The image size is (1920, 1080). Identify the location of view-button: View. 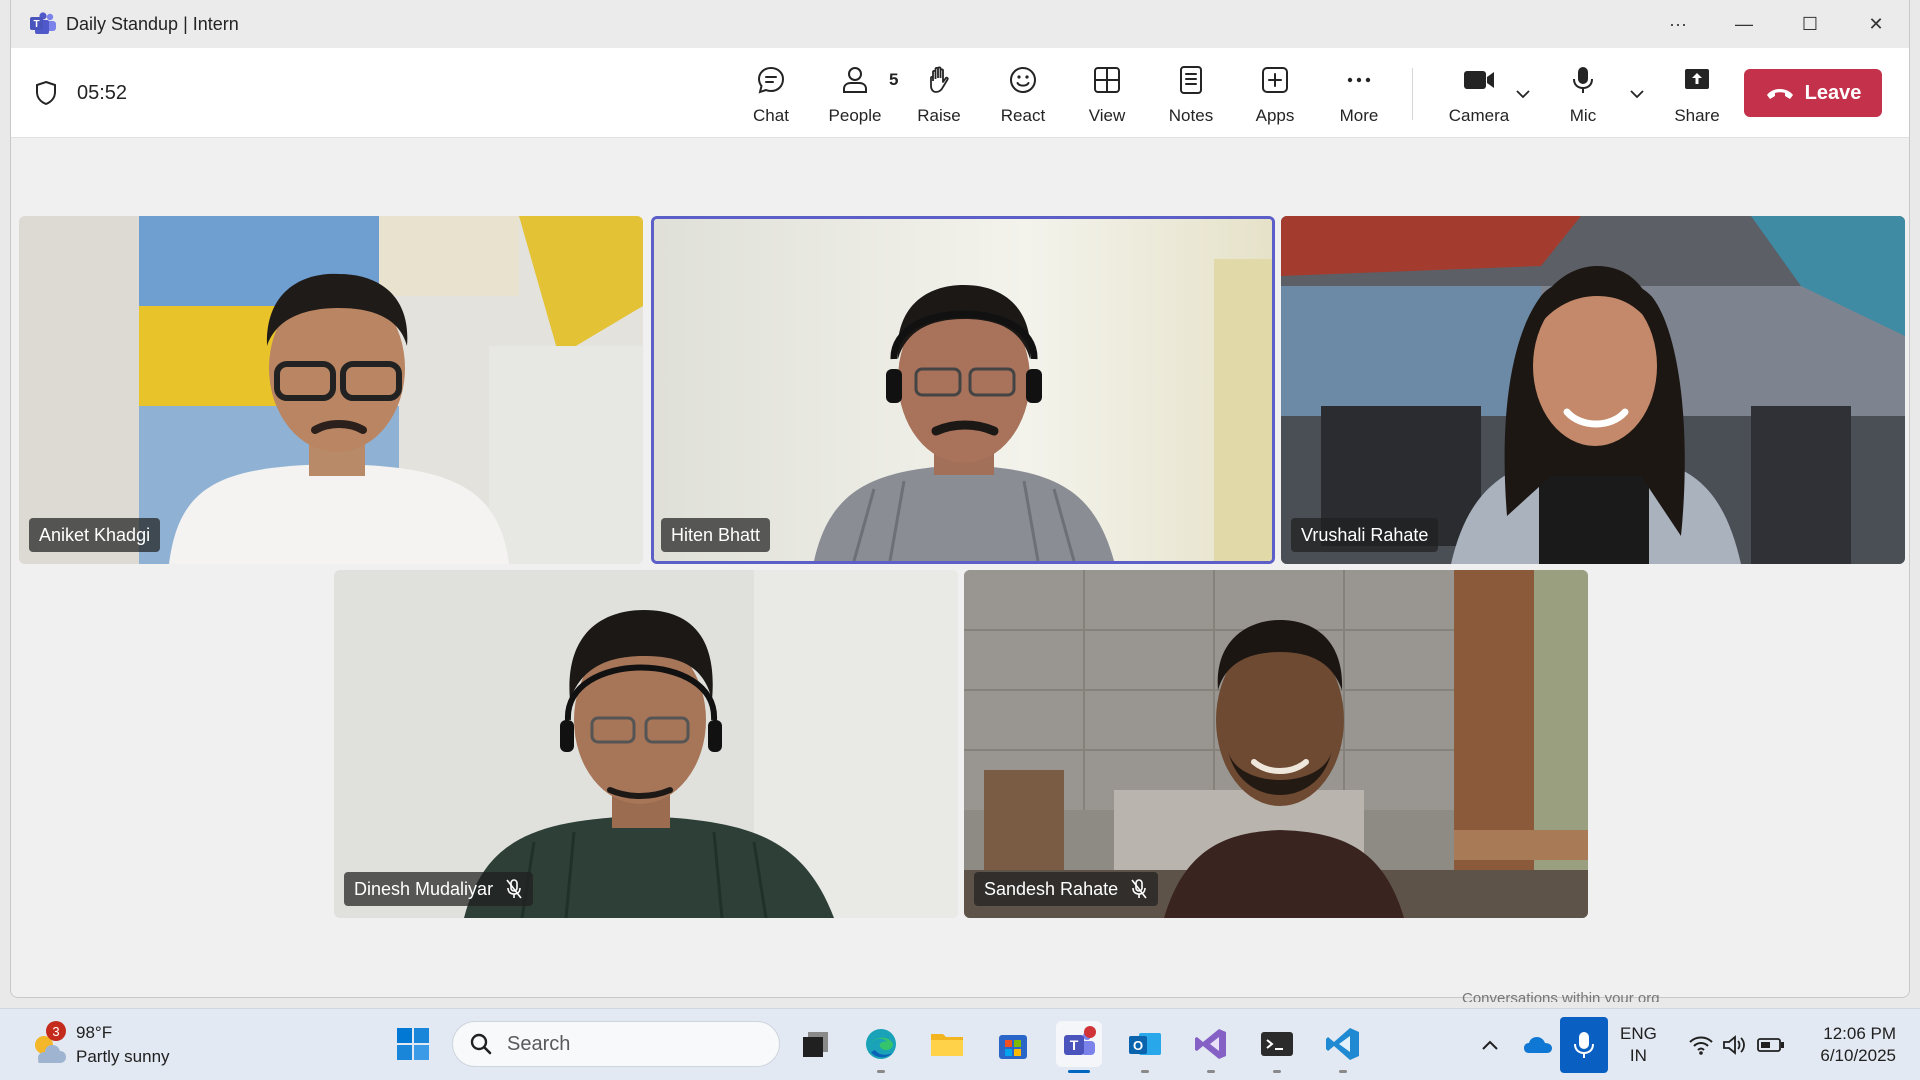
(1107, 95).